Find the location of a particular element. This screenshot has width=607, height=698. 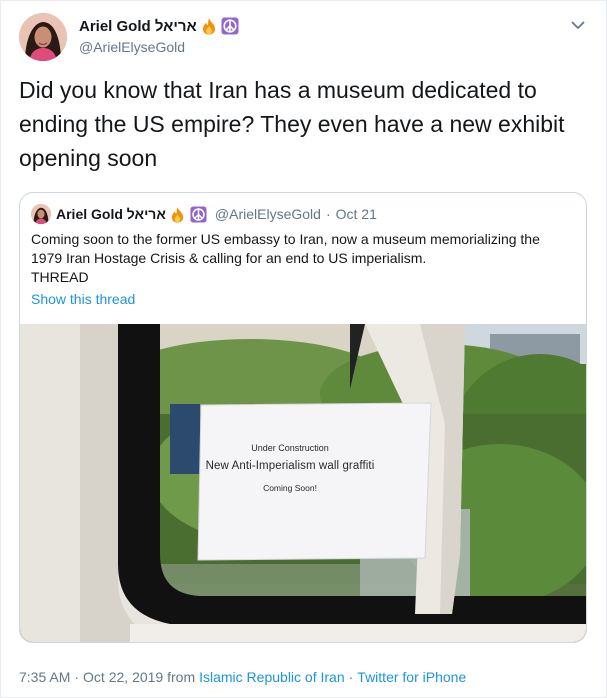

chevron-down-icon is located at coordinates (578, 25).